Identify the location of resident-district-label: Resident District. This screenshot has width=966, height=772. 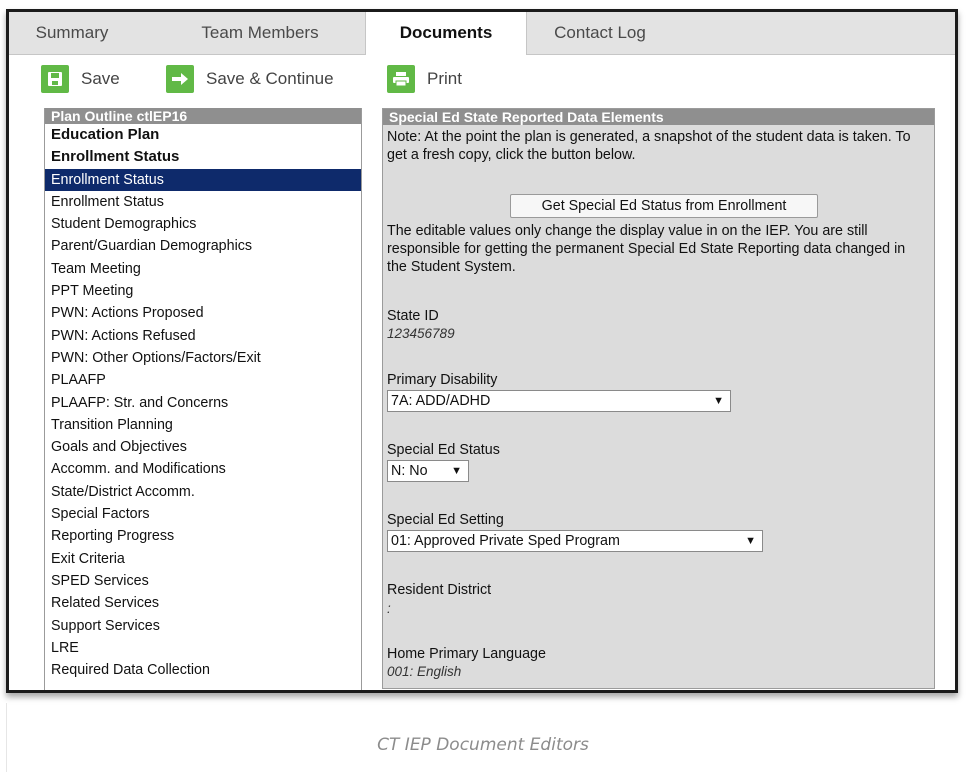
(439, 590).